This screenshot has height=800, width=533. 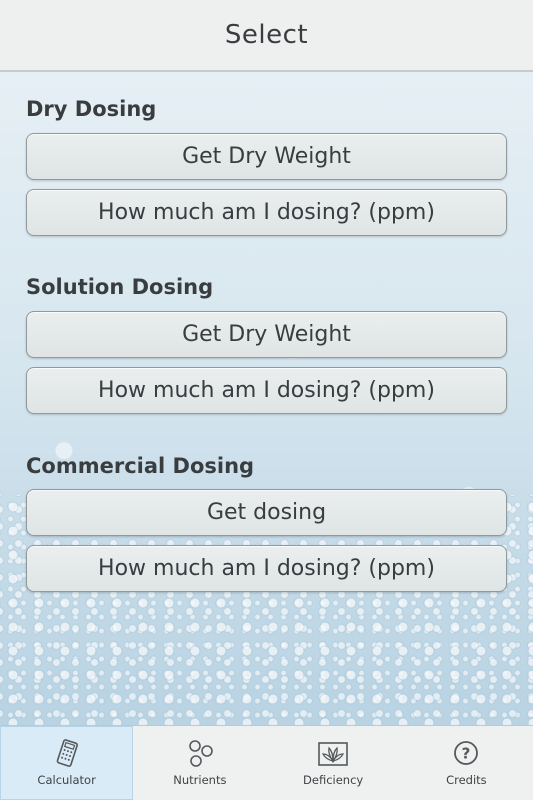 What do you see at coordinates (266, 390) in the screenshot?
I see `solution-how-much-dosing-button: How much am I dosing? (ppm)` at bounding box center [266, 390].